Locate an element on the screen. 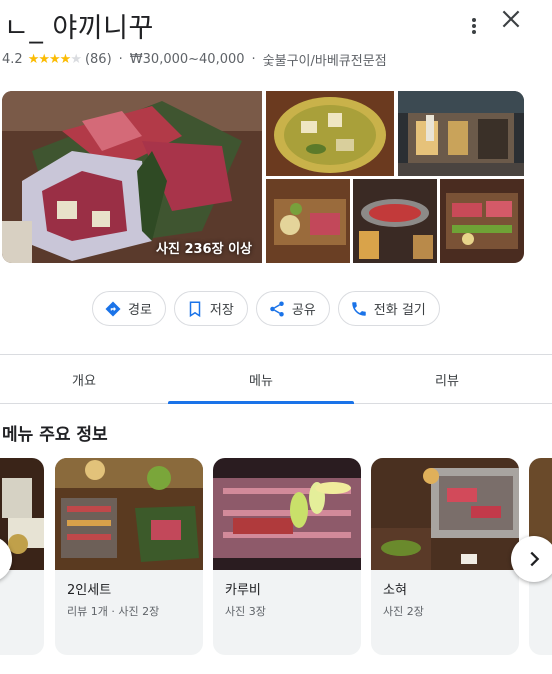 The width and height of the screenshot is (552, 674). action-bar: 경로 저장 공유 전화 걸기 is located at coordinates (266, 308).